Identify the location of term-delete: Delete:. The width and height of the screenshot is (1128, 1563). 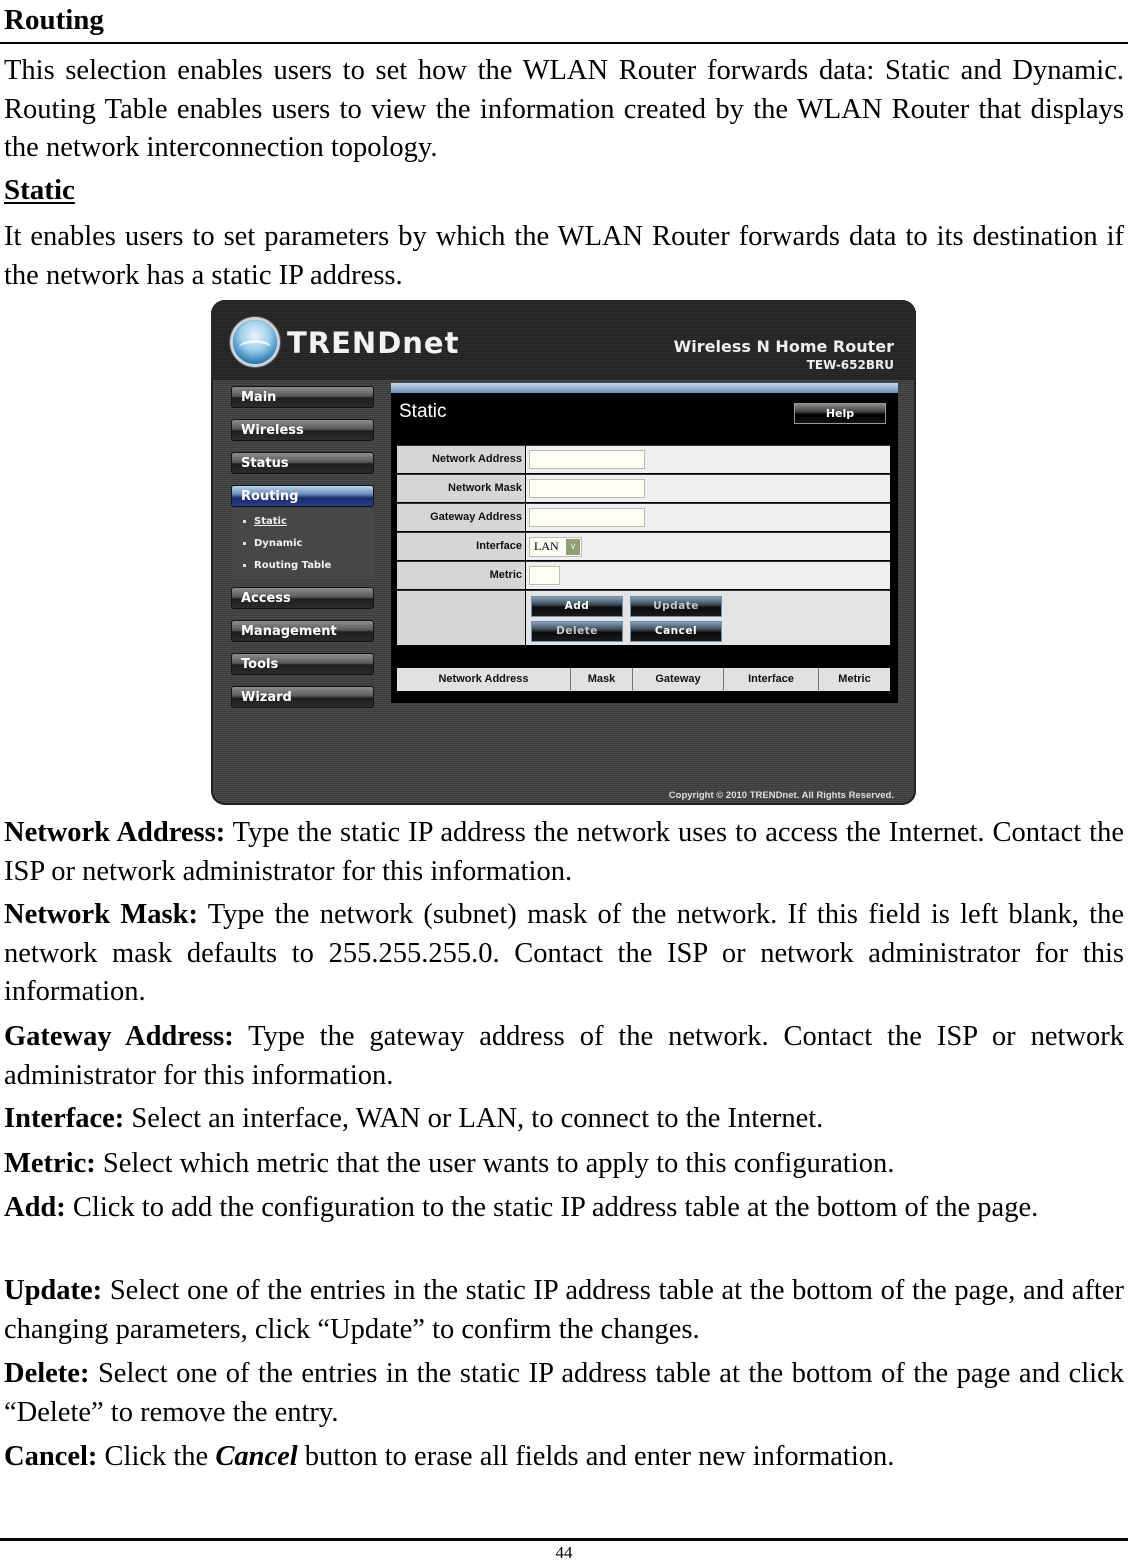
(47, 1373).